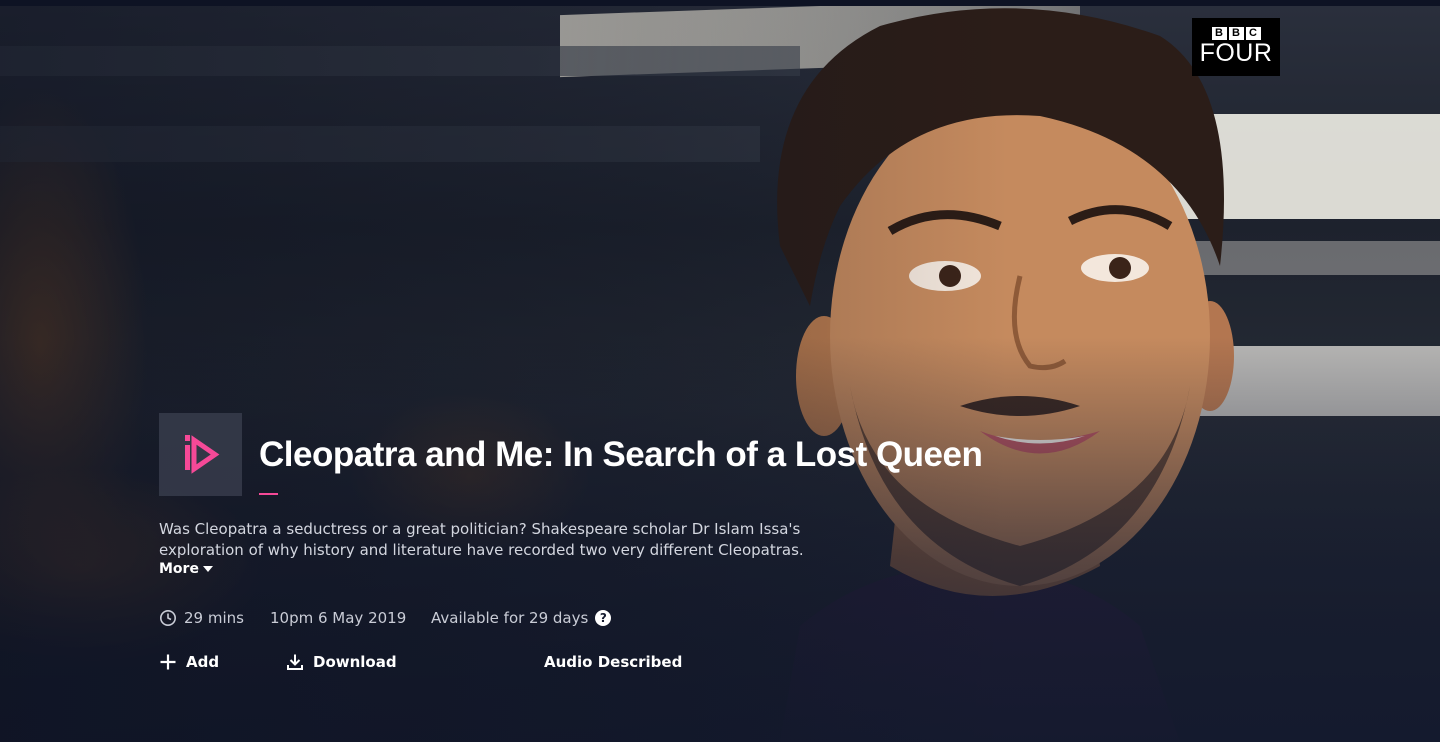  I want to click on availability-text: Available for 29 days, so click(510, 618).